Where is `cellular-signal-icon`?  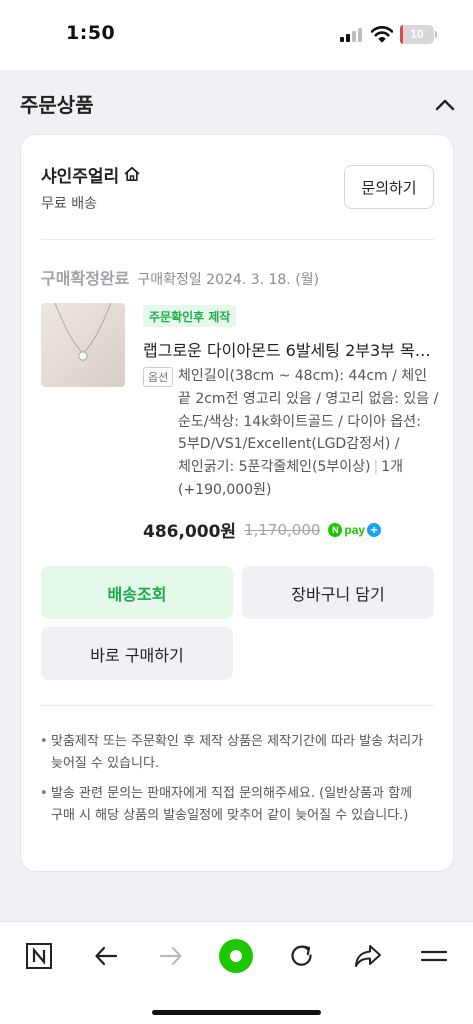 cellular-signal-icon is located at coordinates (352, 35).